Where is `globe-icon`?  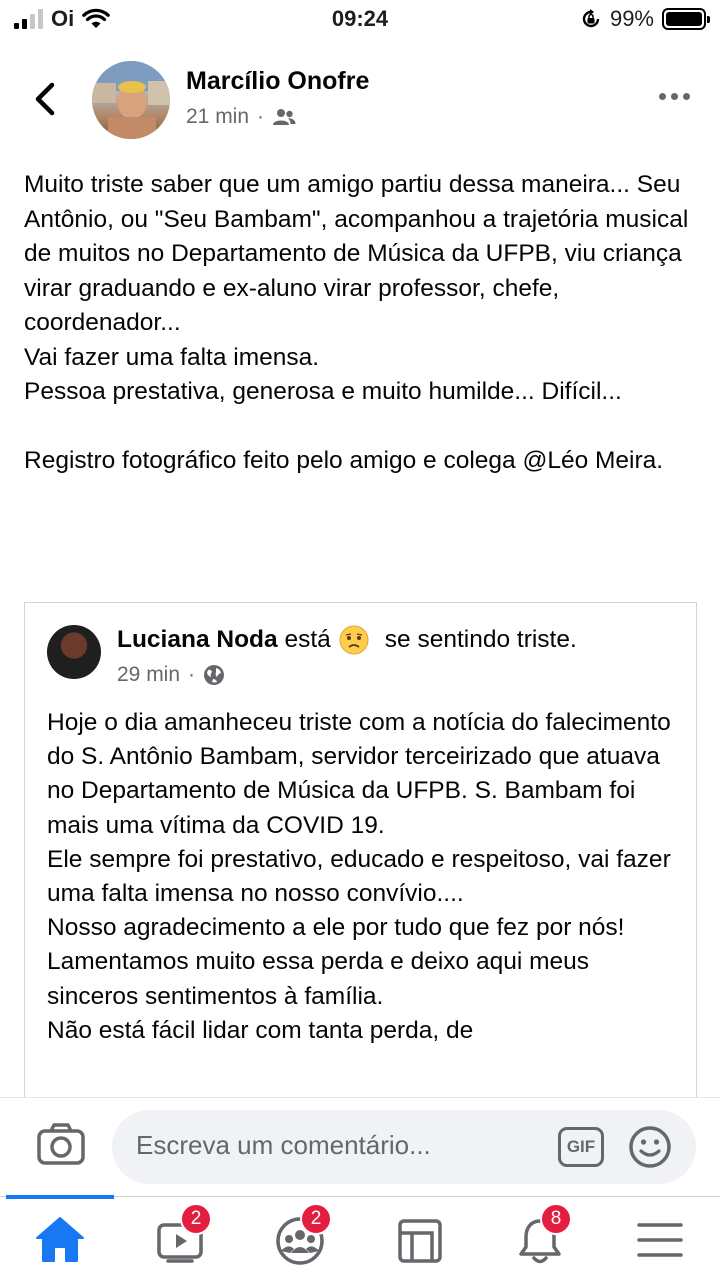 globe-icon is located at coordinates (214, 675).